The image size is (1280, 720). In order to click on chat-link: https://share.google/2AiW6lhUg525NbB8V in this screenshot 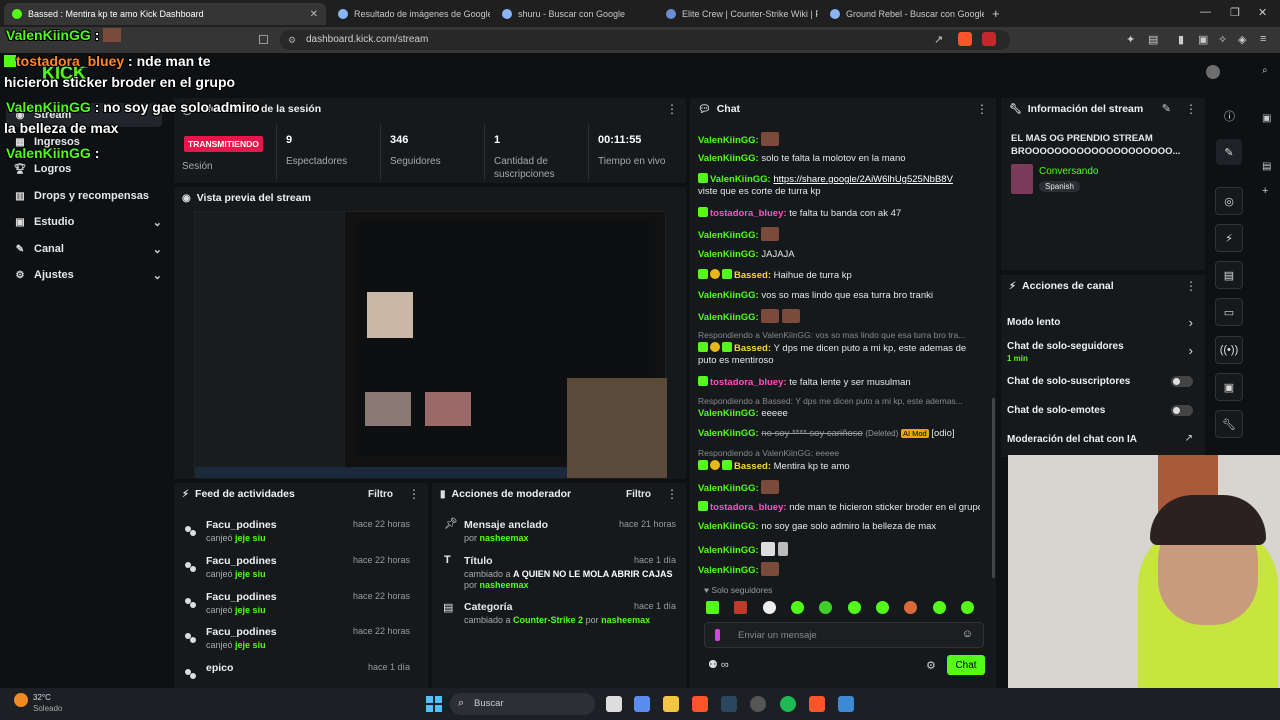, I will do `click(863, 179)`.